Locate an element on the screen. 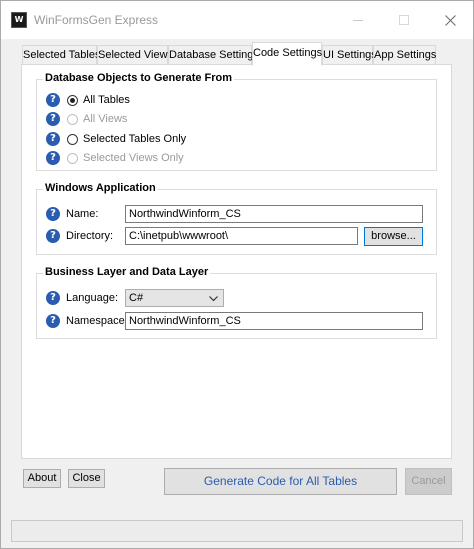  chevron-down-icon is located at coordinates (213, 299).